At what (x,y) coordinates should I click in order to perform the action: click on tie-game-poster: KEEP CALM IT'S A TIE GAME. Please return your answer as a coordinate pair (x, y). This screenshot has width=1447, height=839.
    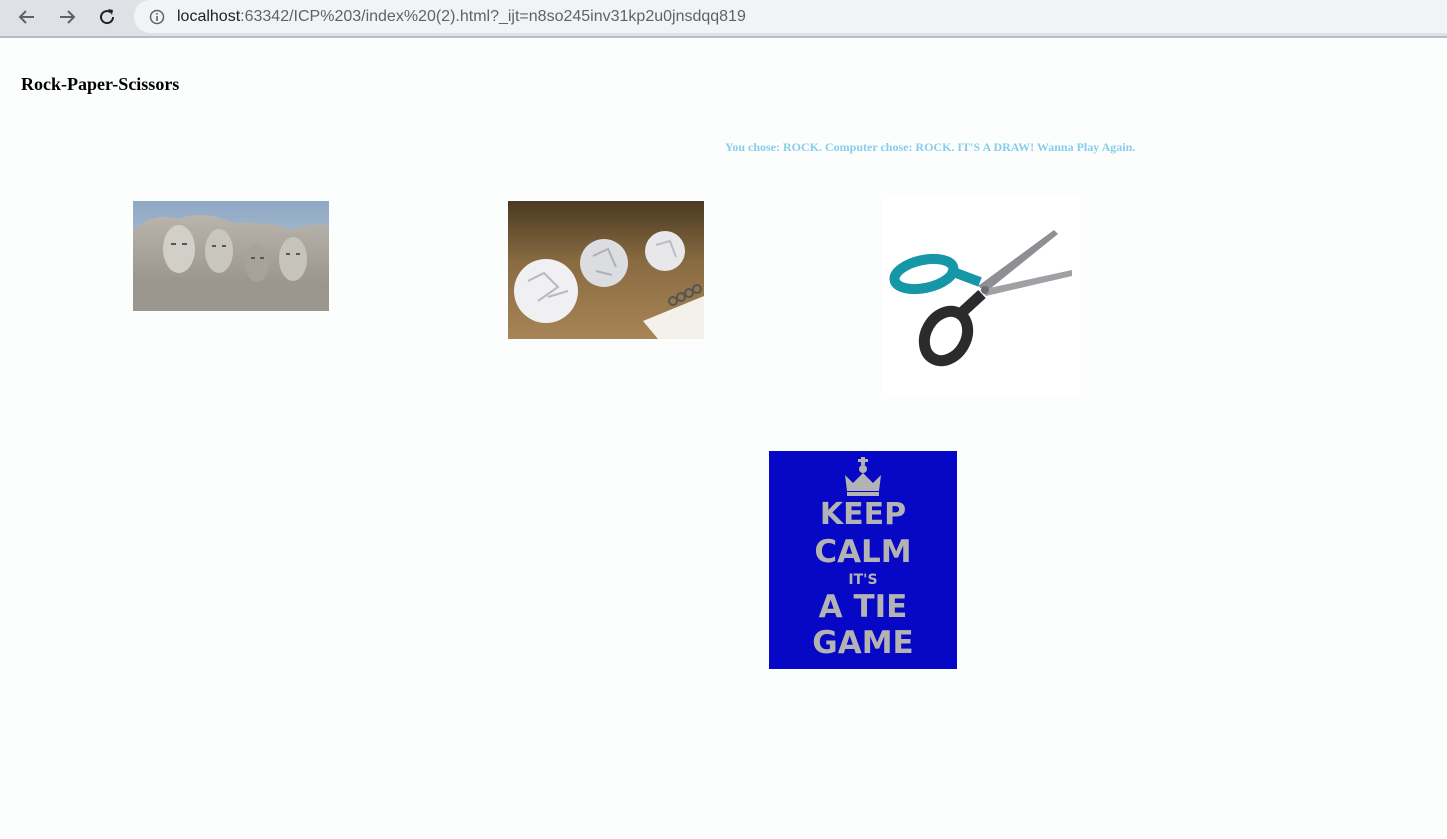
    Looking at the image, I should click on (863, 560).